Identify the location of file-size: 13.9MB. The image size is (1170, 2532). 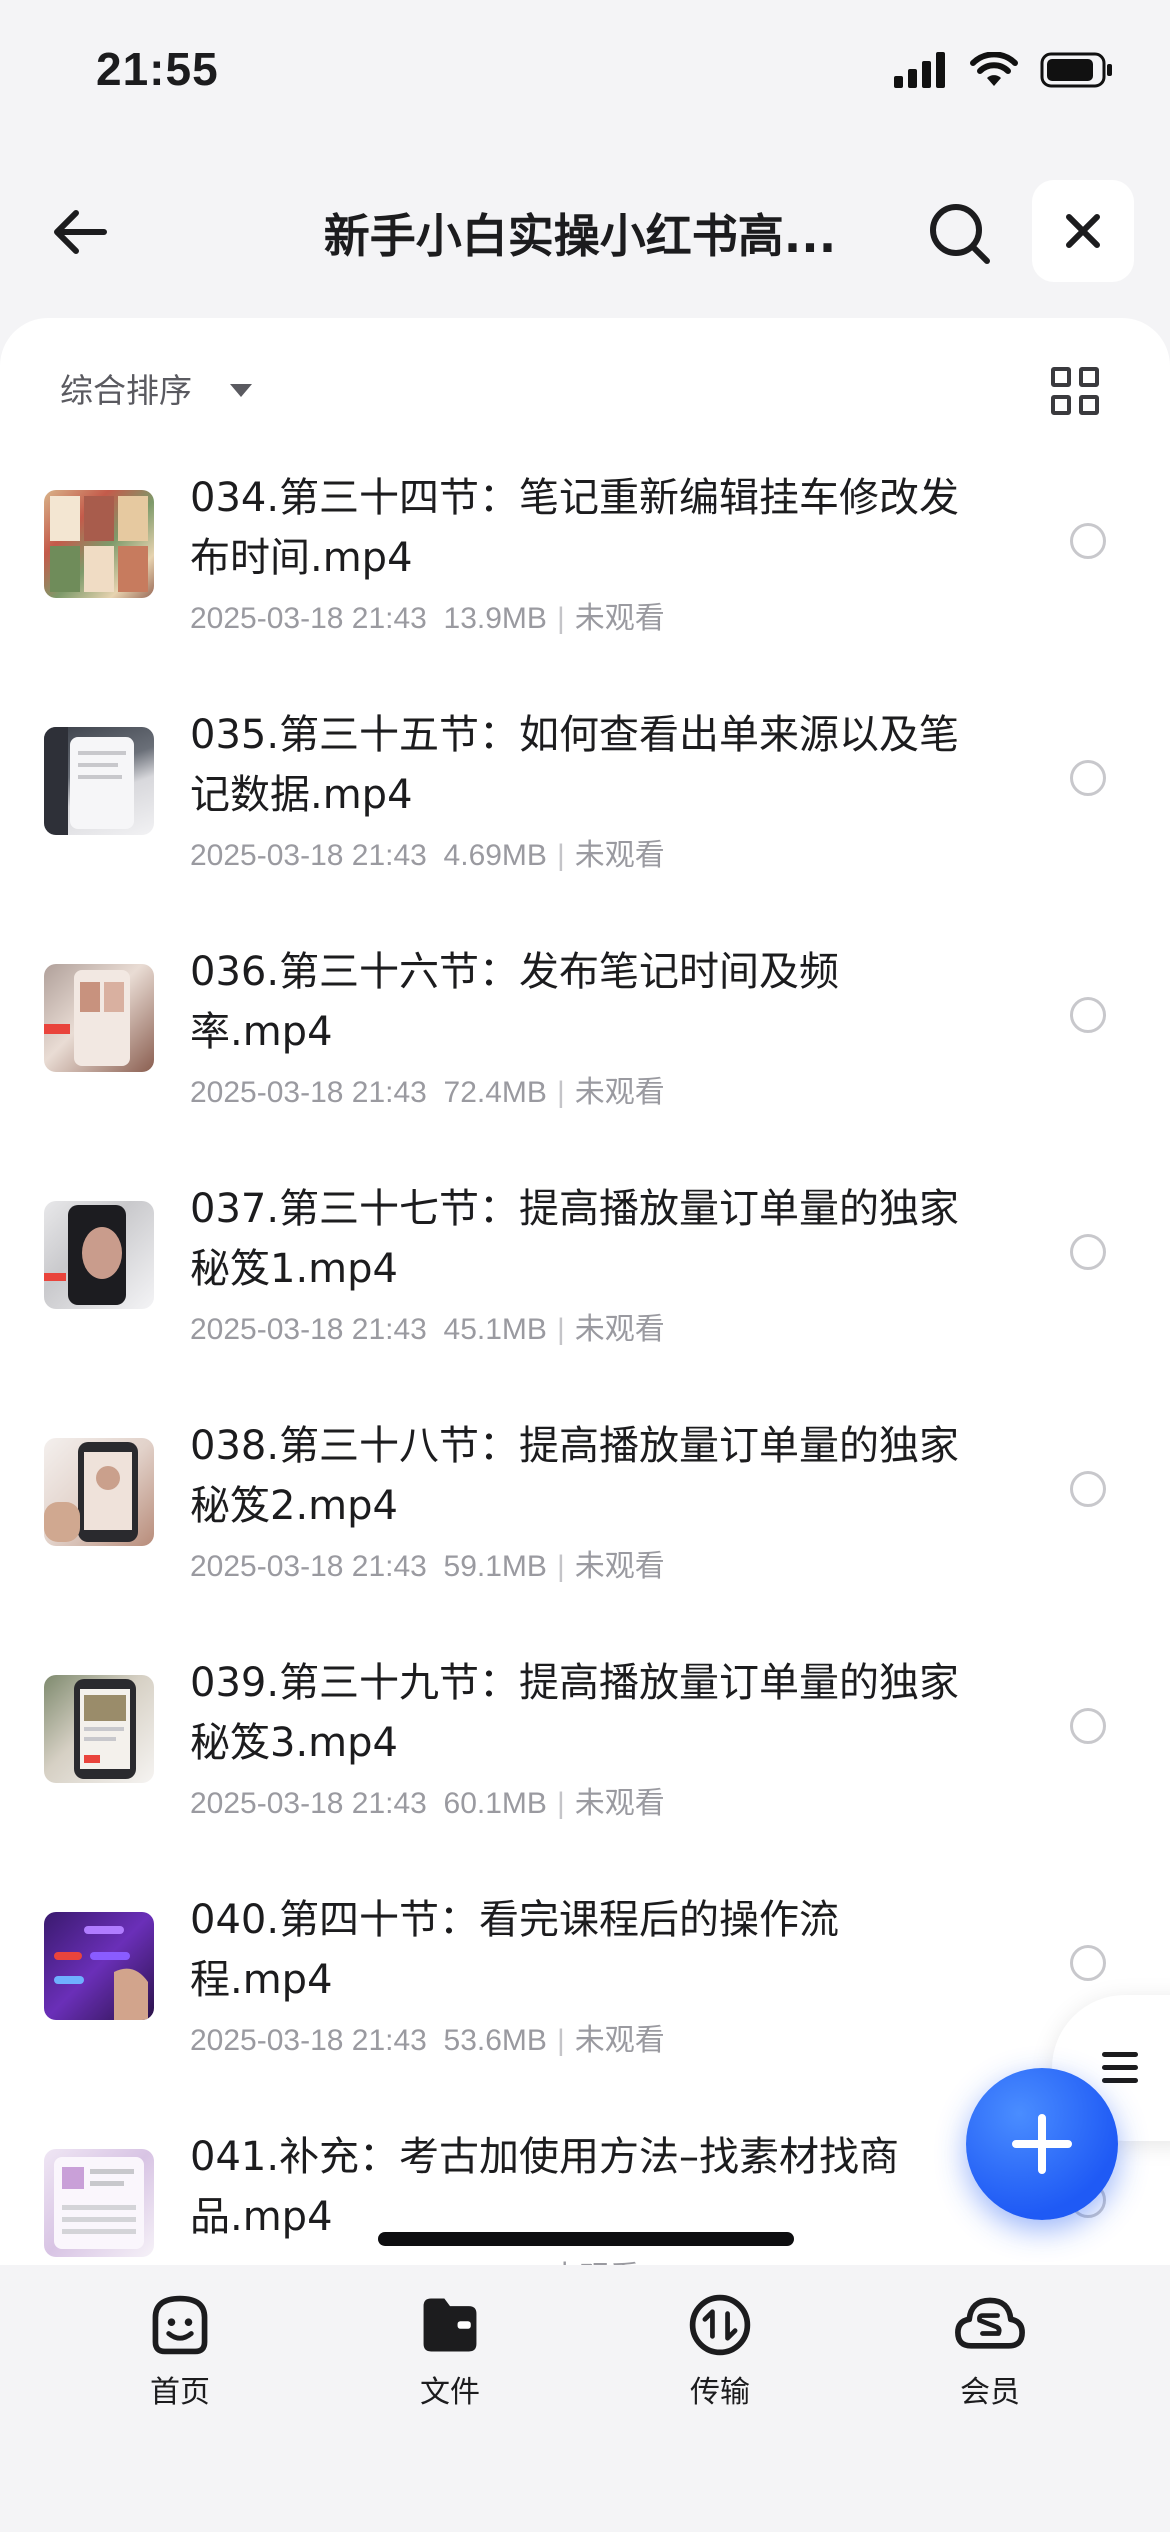
(495, 618).